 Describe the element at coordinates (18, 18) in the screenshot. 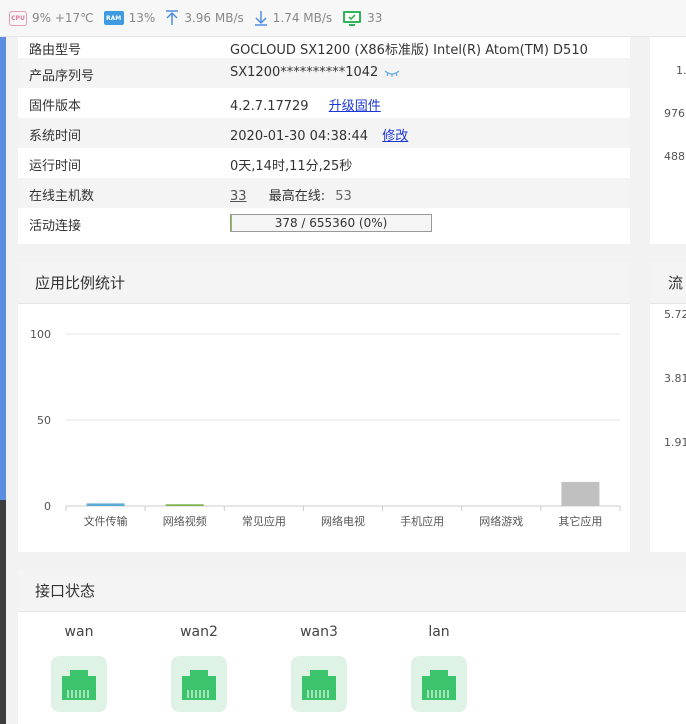

I see `cpu-icon: CPU` at that location.